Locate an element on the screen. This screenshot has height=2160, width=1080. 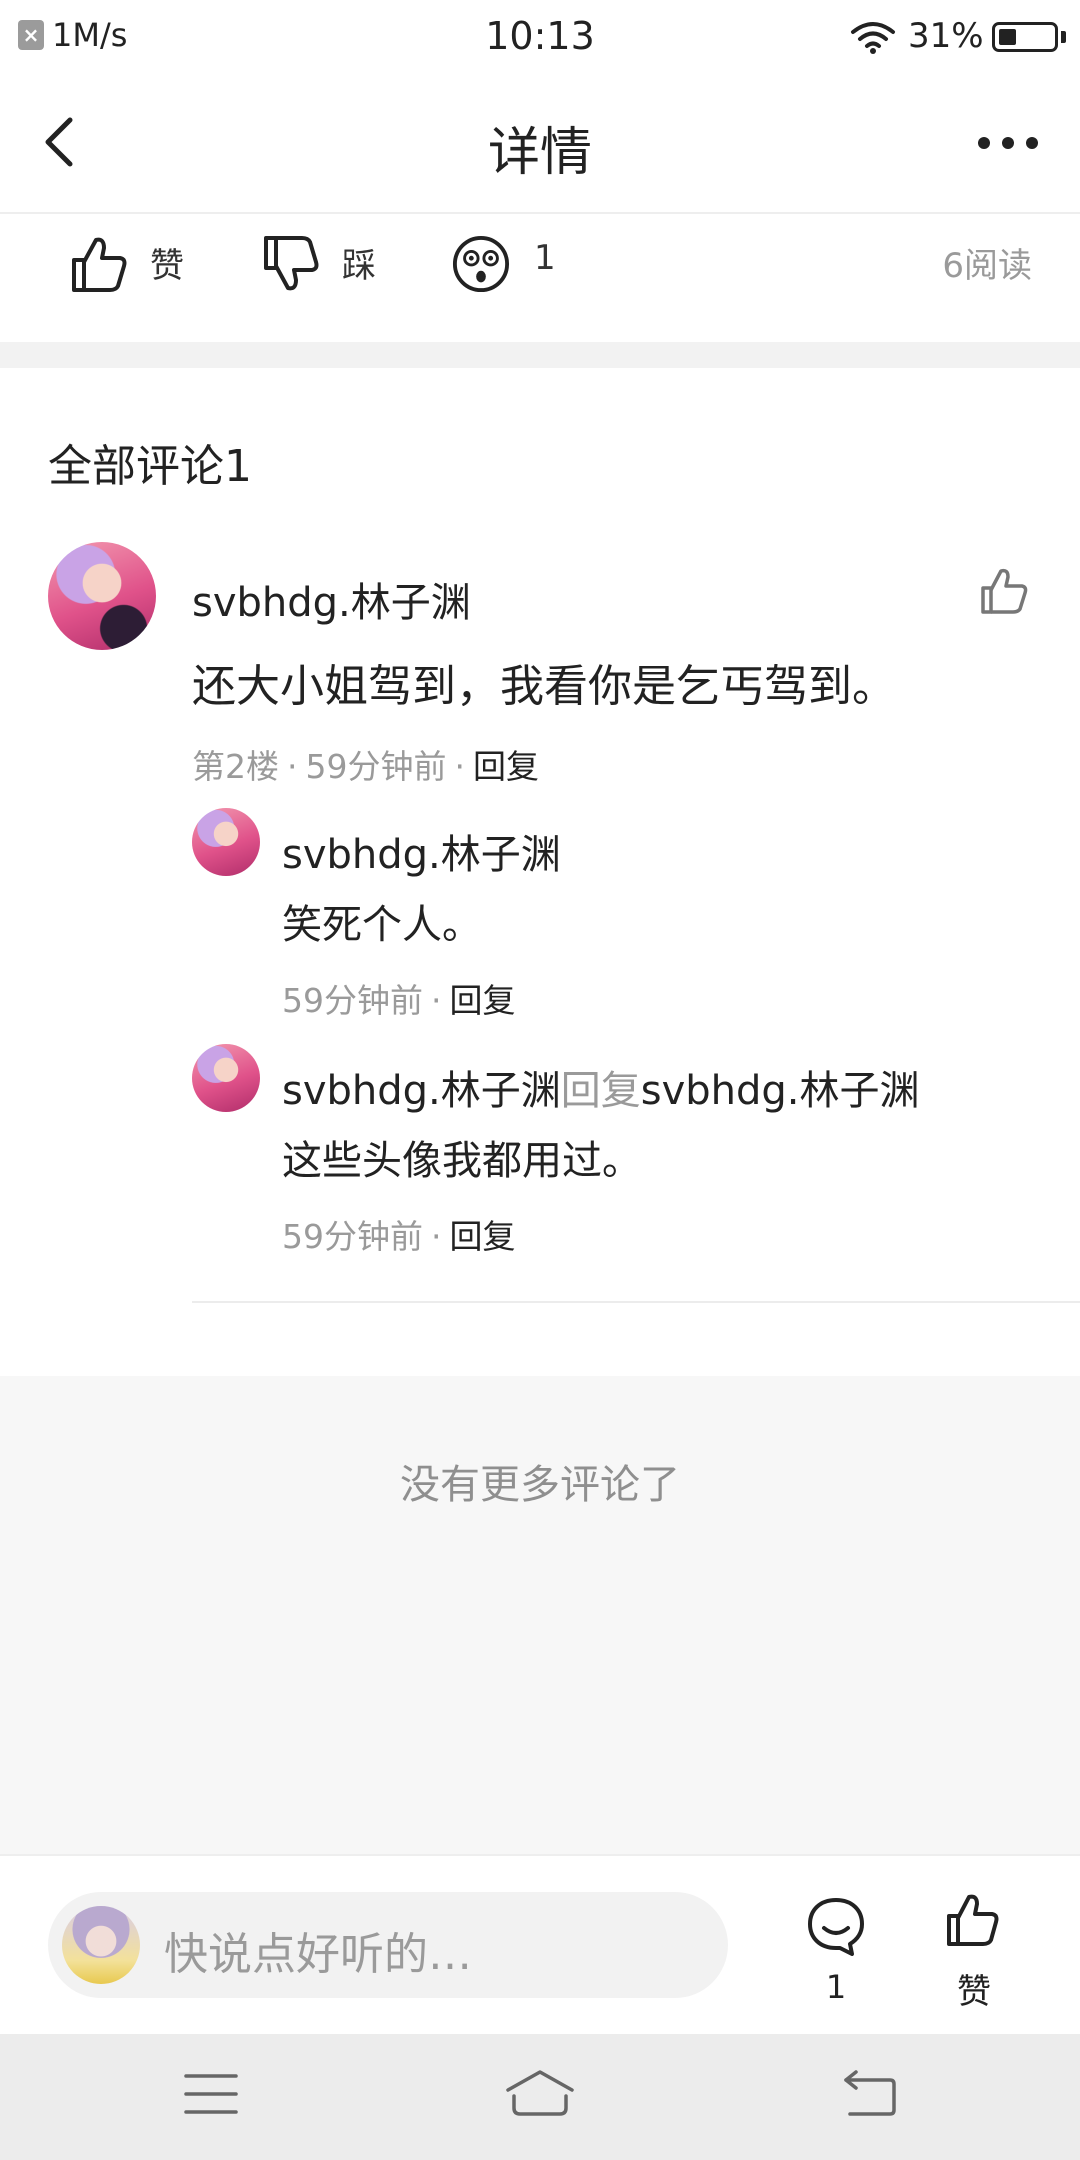
section-divider is located at coordinates (540, 355).